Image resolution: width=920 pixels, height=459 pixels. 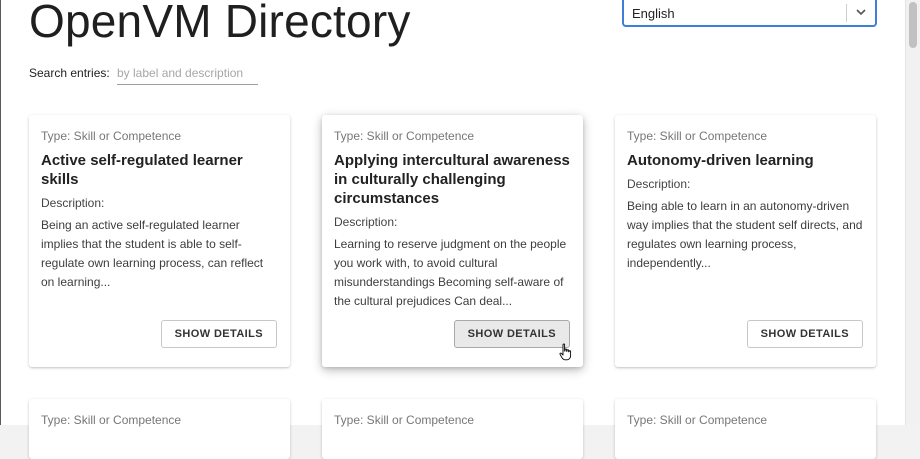 I want to click on scrollbar-thumb, so click(x=913, y=25).